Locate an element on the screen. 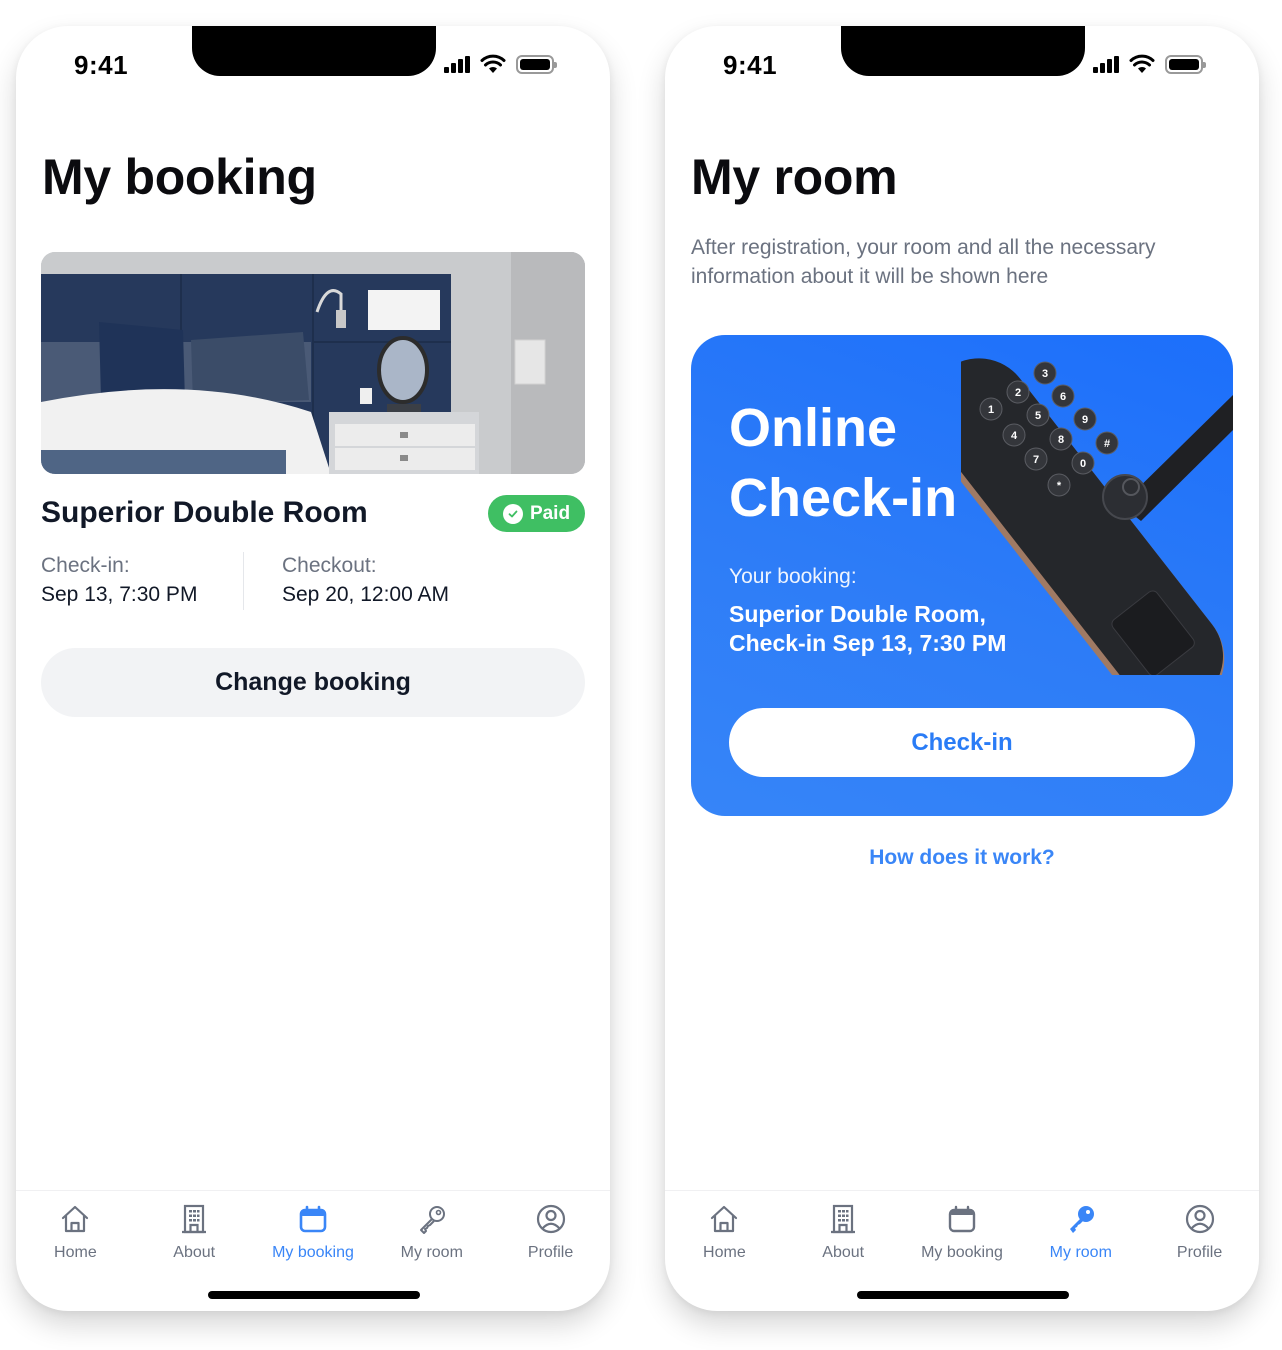  page-title: My booking is located at coordinates (179, 177).